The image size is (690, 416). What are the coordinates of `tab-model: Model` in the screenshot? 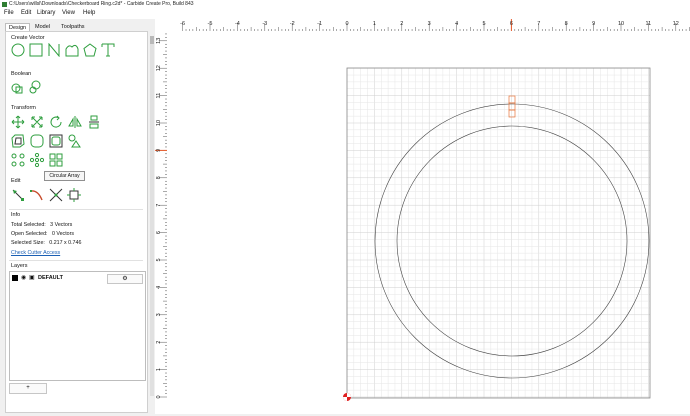 It's located at (42, 27).